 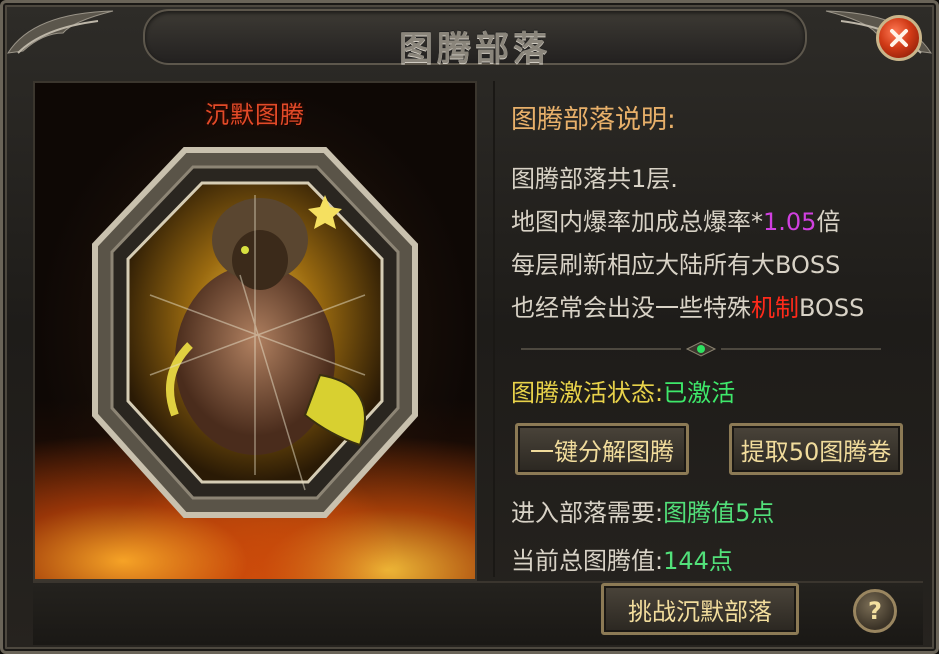 I want to click on close-x-icon, so click(x=899, y=38).